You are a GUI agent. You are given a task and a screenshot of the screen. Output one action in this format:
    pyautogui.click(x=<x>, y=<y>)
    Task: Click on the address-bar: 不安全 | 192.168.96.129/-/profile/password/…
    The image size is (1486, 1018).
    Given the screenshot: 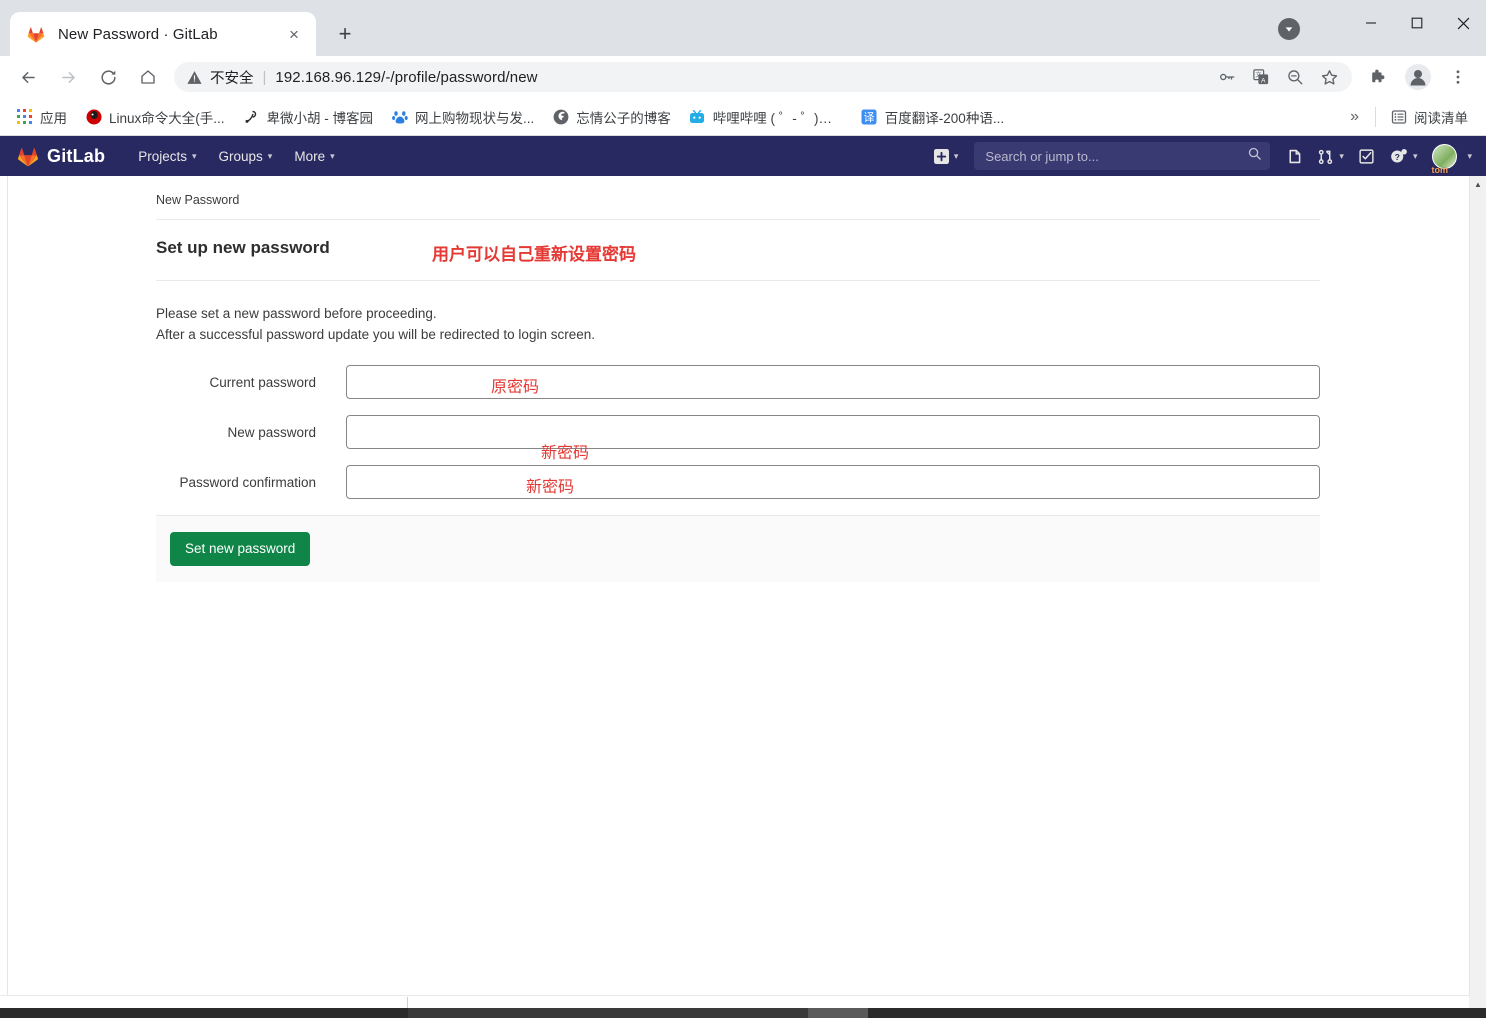 What is the action you would take?
    pyautogui.click(x=763, y=77)
    